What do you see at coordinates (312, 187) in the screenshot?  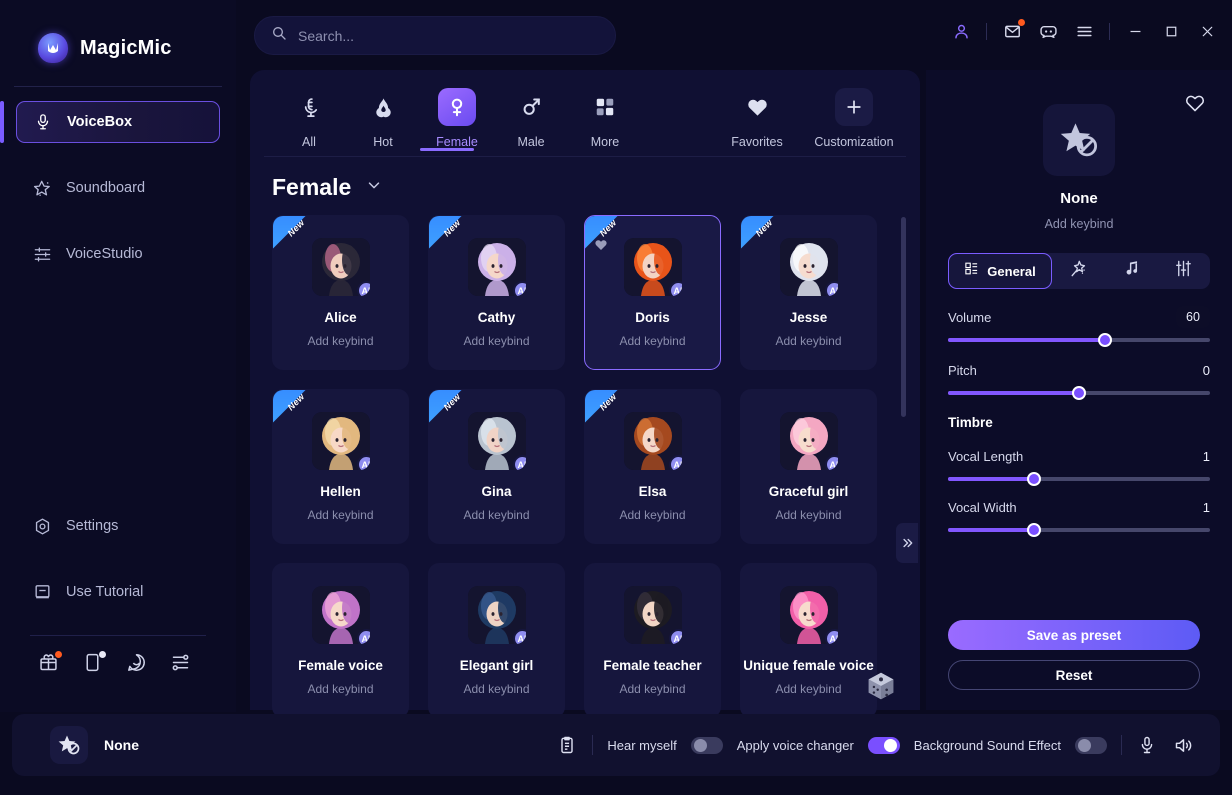 I see `page-title: Female` at bounding box center [312, 187].